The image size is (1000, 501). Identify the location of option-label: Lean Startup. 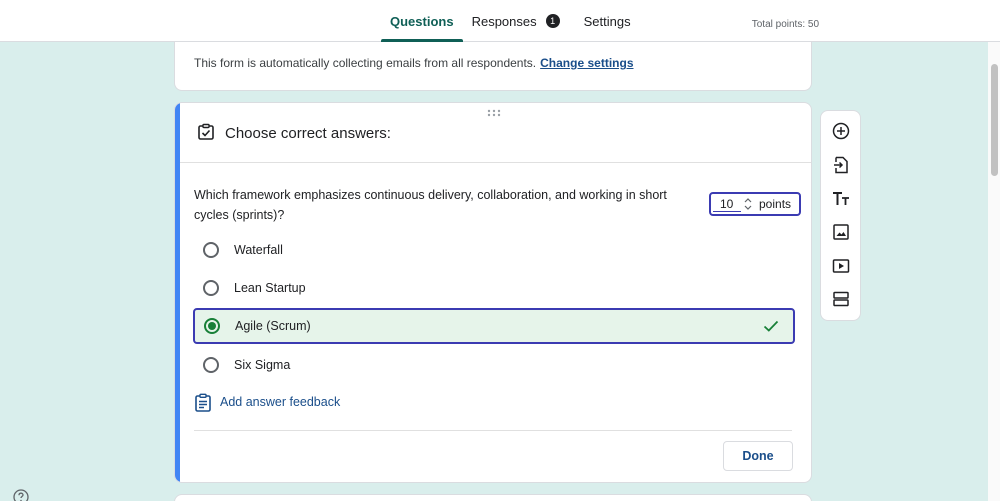
(270, 288).